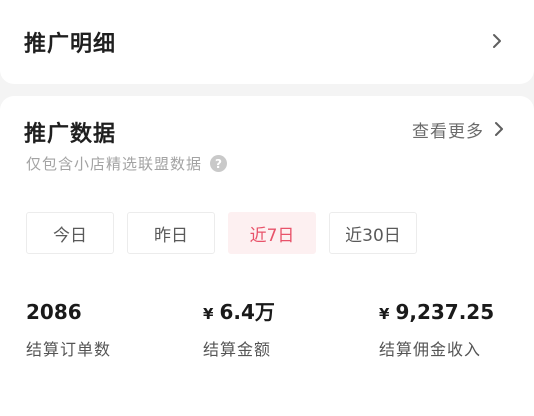 The height and width of the screenshot is (416, 534). Describe the element at coordinates (114, 164) in the screenshot. I see `data-scope-text: 仅包含小店精选联盟数据` at that location.